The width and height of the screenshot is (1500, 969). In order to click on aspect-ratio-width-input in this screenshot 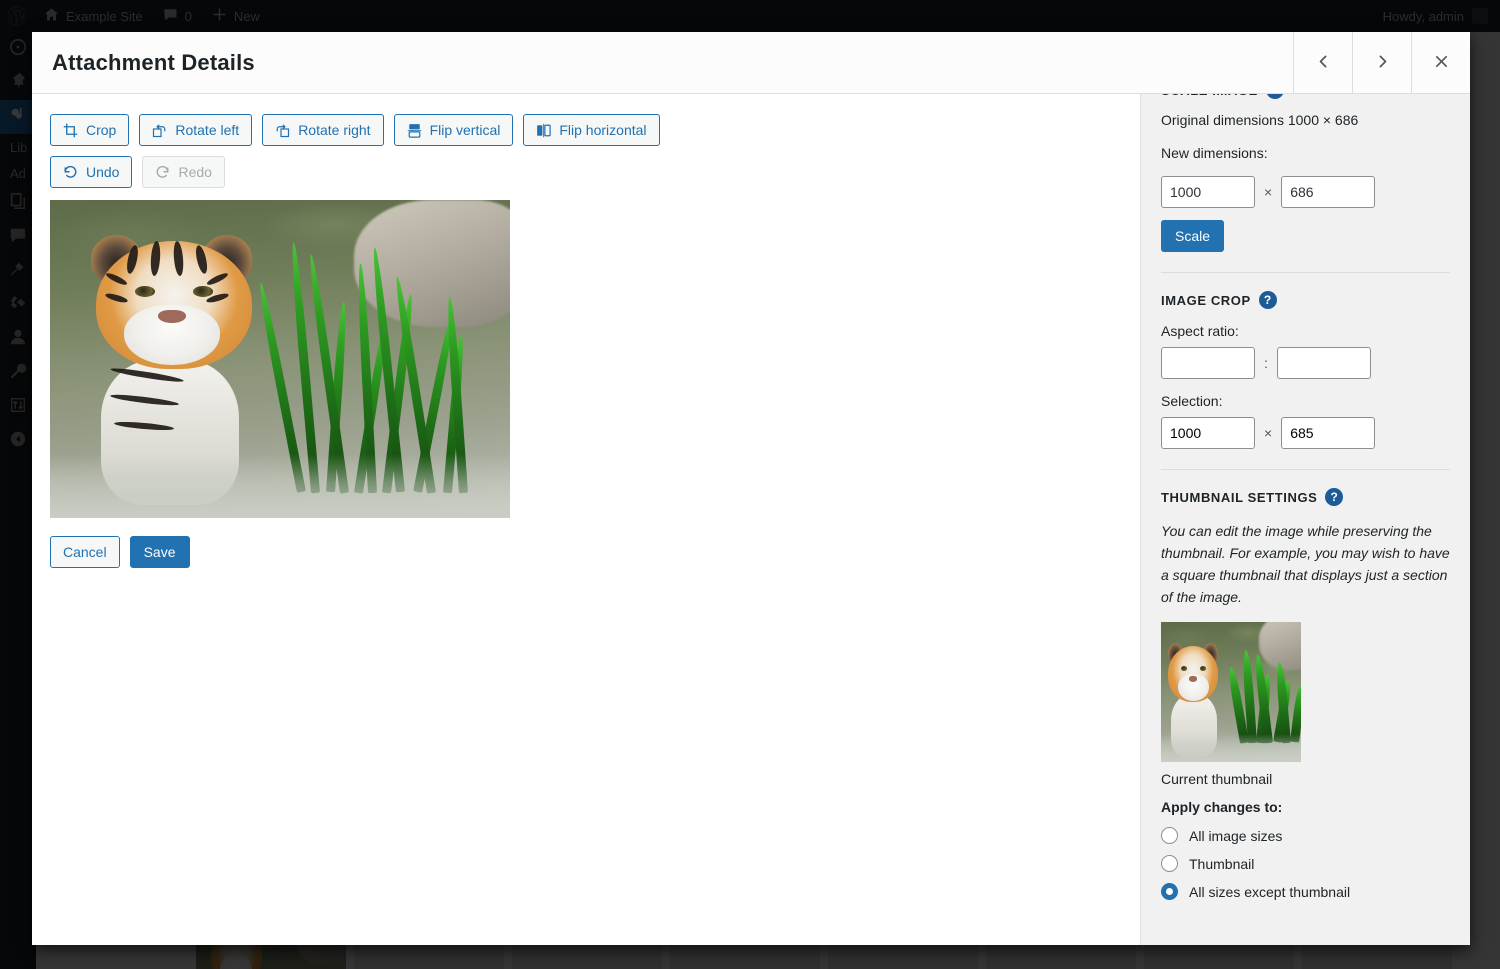, I will do `click(1208, 363)`.